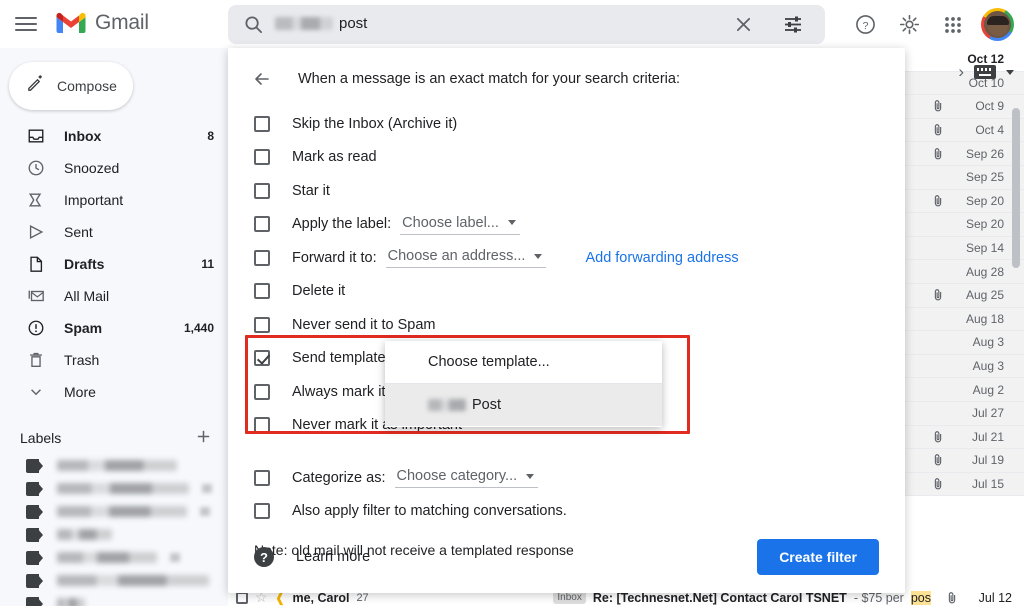 This screenshot has height=606, width=1024. I want to click on row-date: Oct 4, so click(989, 130).